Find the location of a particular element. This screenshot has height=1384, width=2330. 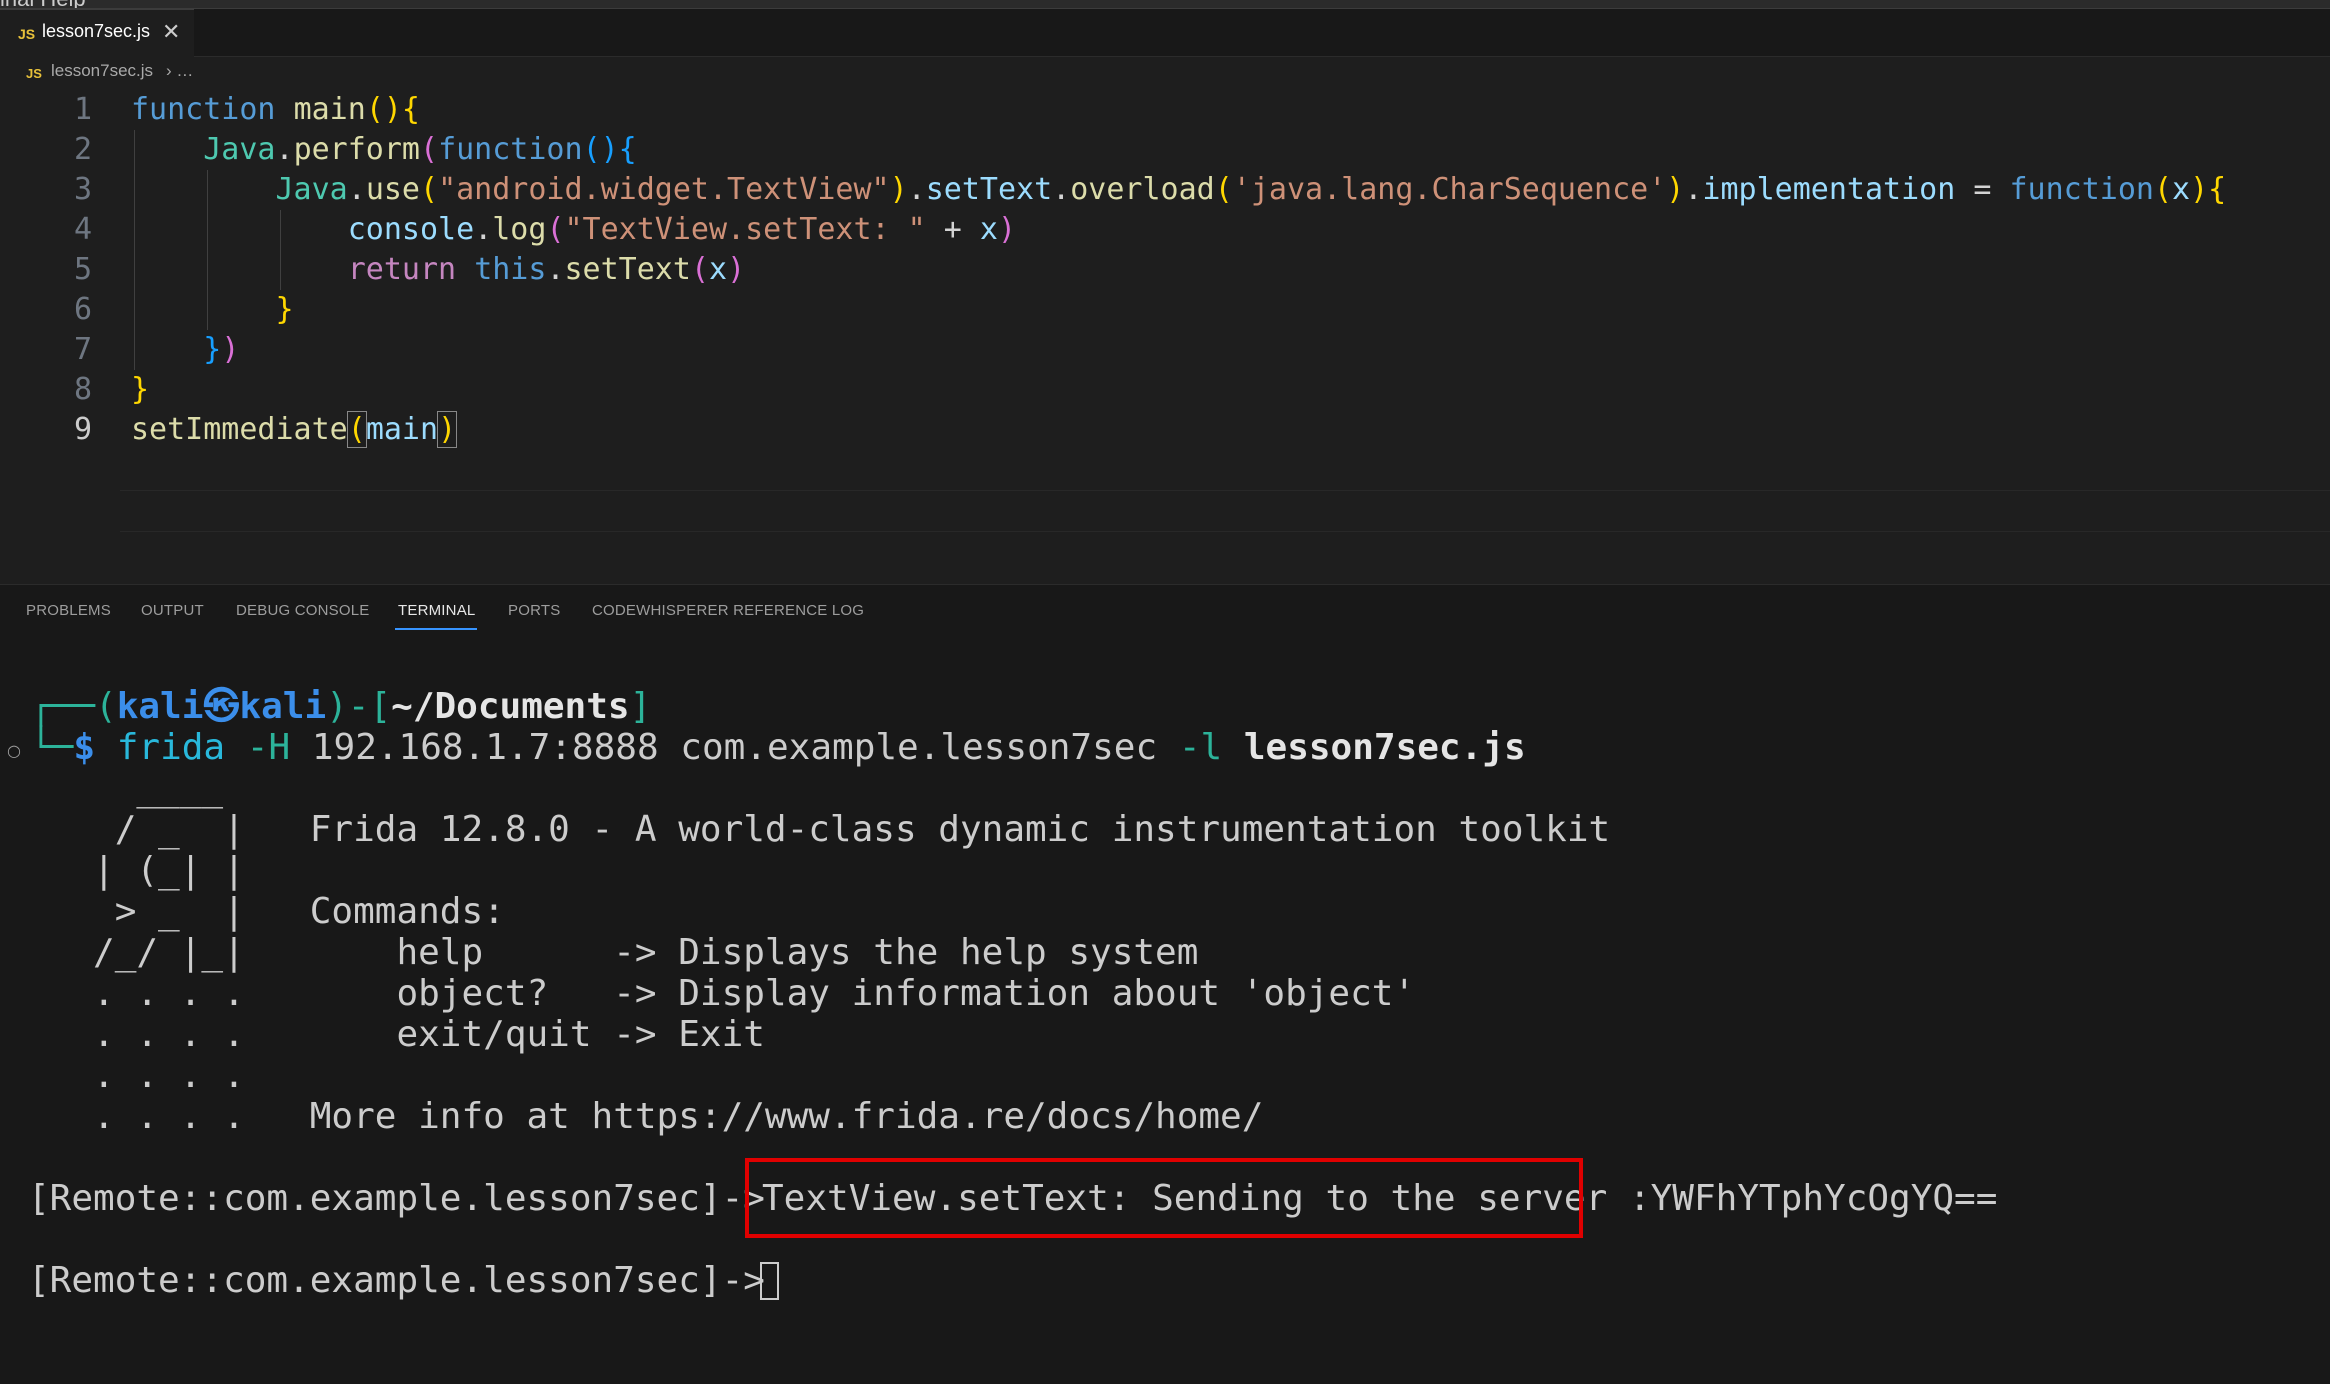

line-number: 3 is located at coordinates (82, 189).